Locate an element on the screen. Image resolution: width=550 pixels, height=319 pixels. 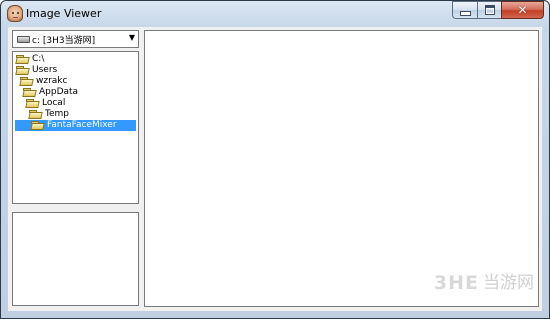
tree-item-c-drive: C:\ is located at coordinates (30, 59).